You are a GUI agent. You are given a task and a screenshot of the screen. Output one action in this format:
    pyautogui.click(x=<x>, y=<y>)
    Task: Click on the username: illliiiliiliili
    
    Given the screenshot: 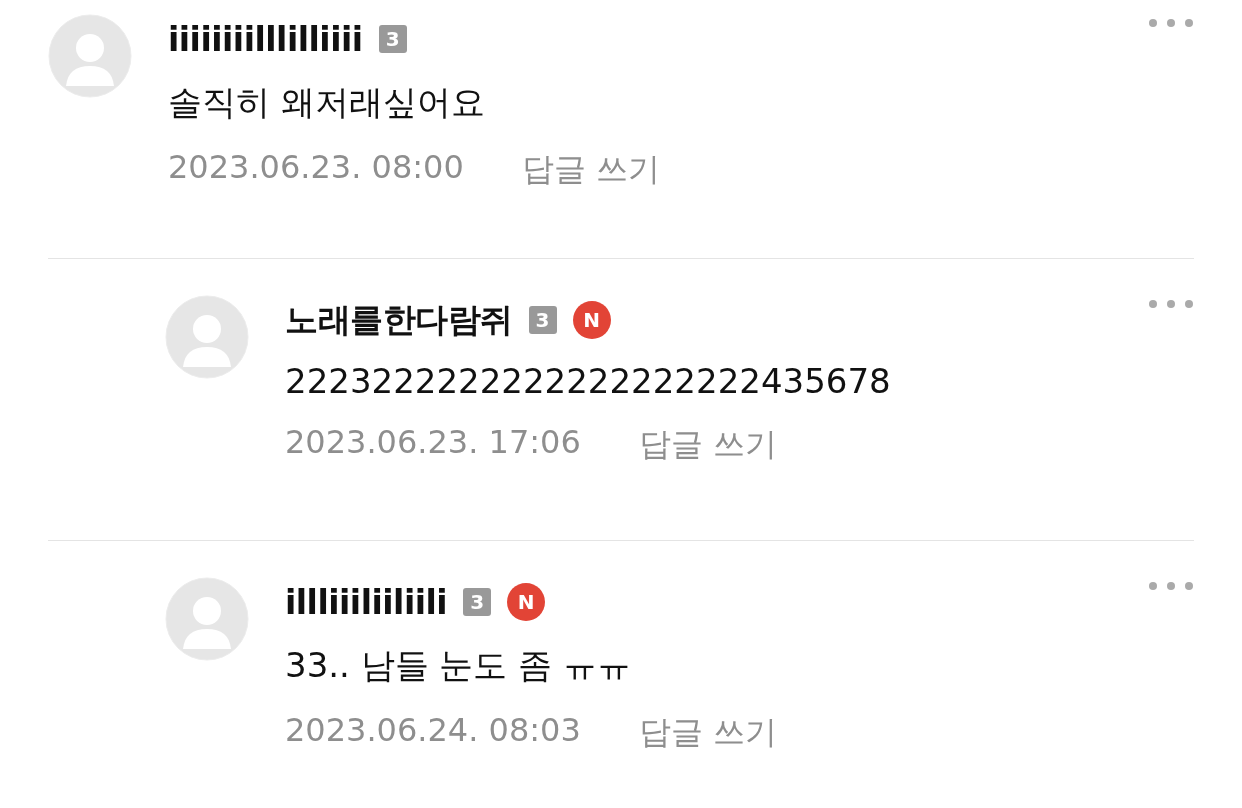 What is the action you would take?
    pyautogui.click(x=366, y=602)
    